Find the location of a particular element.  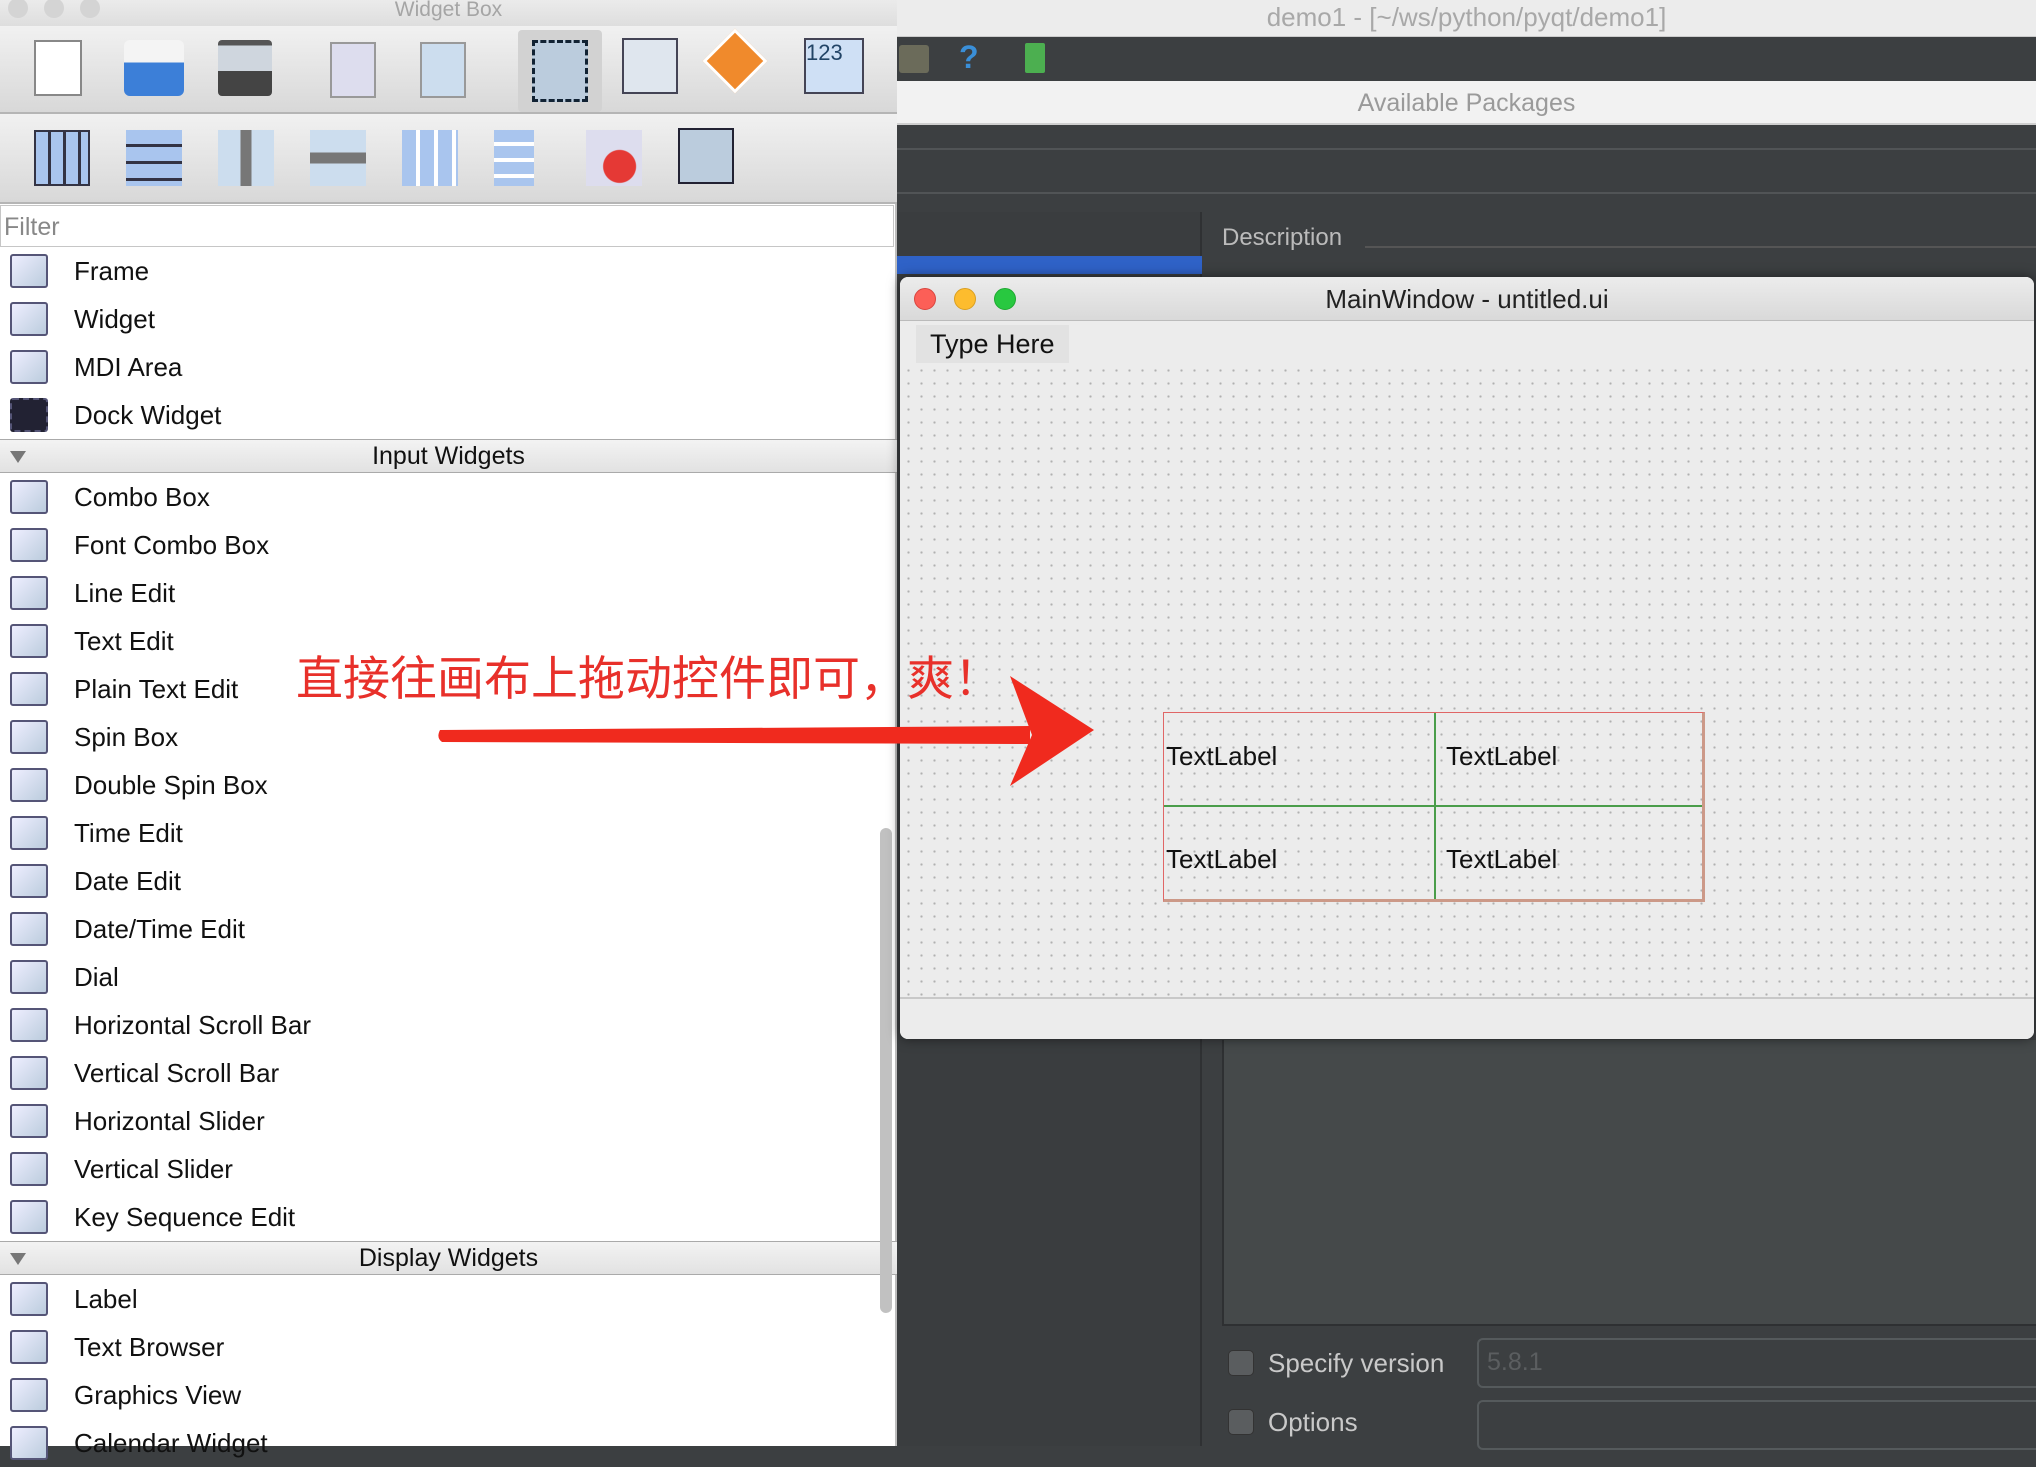

arrow-shaft is located at coordinates (734, 735).